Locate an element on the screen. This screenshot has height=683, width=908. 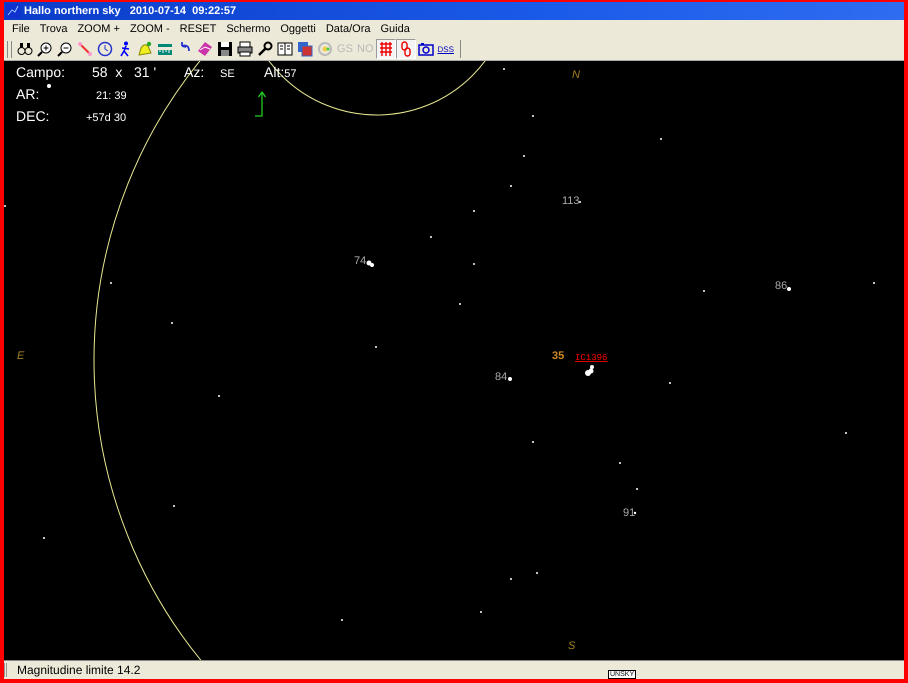
star-label: 91 is located at coordinates (629, 513).